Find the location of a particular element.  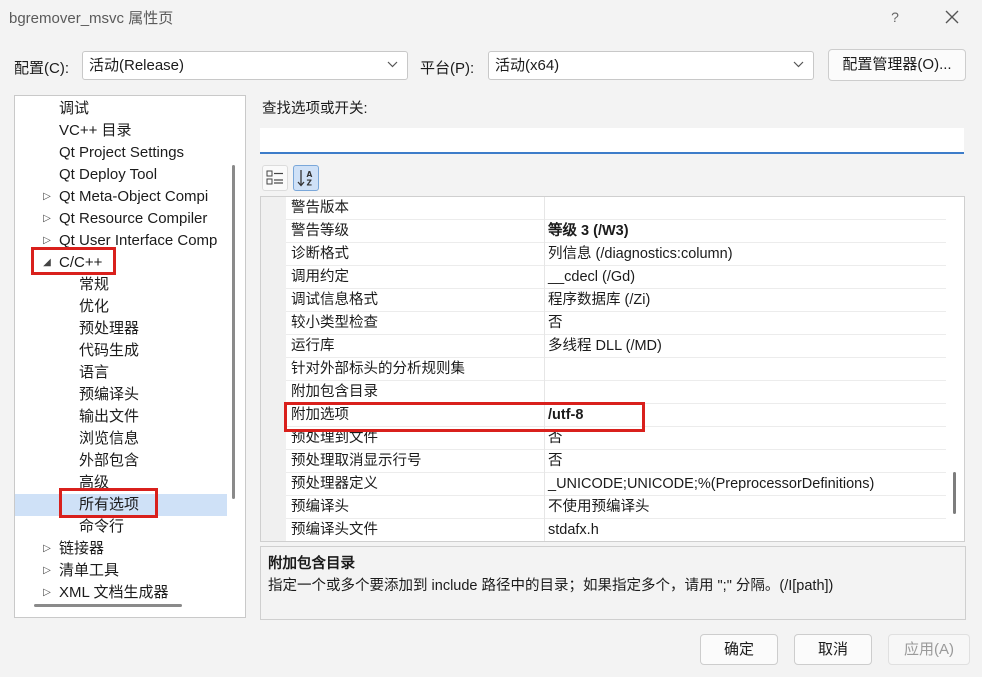

tree-item-label: Qt Resource Compiler is located at coordinates (133, 218).